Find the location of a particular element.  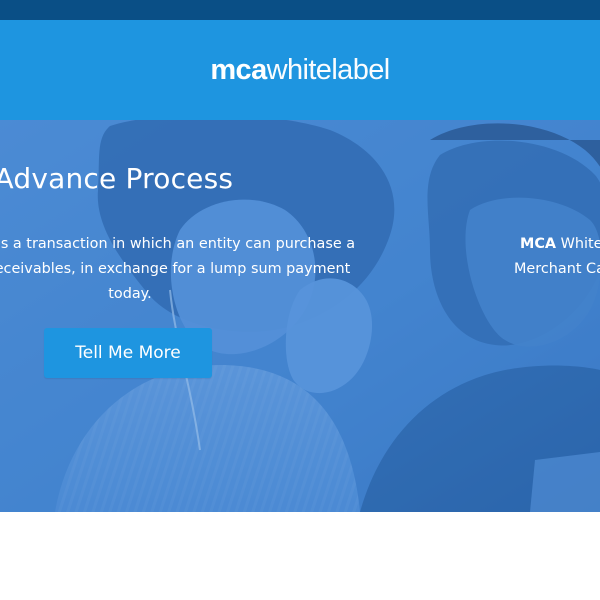

laptop-shape is located at coordinates (565, 482).